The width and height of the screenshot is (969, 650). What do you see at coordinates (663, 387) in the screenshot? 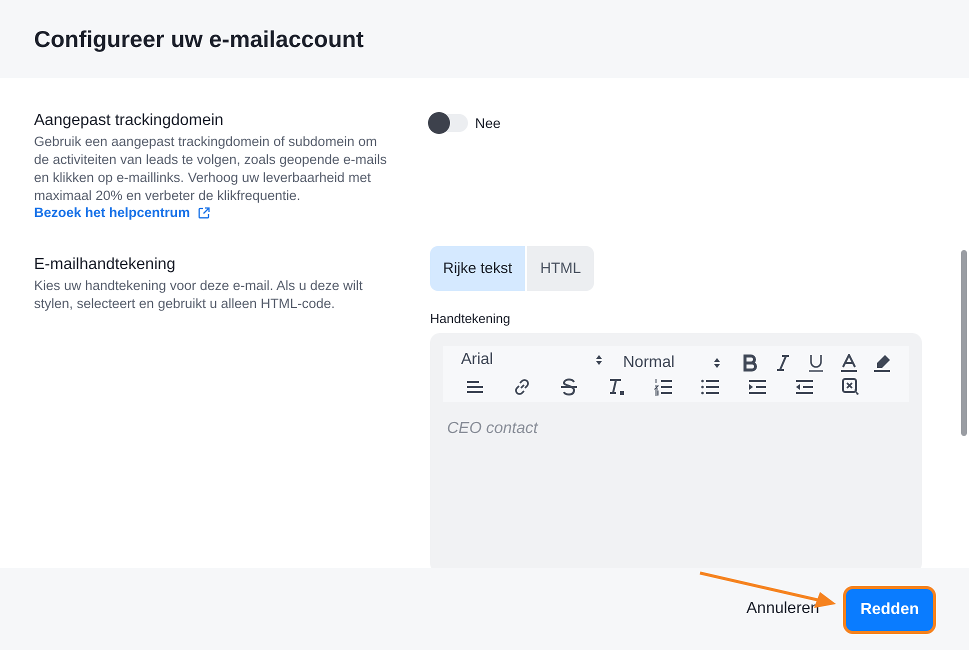
I see `numbered-list-icon` at bounding box center [663, 387].